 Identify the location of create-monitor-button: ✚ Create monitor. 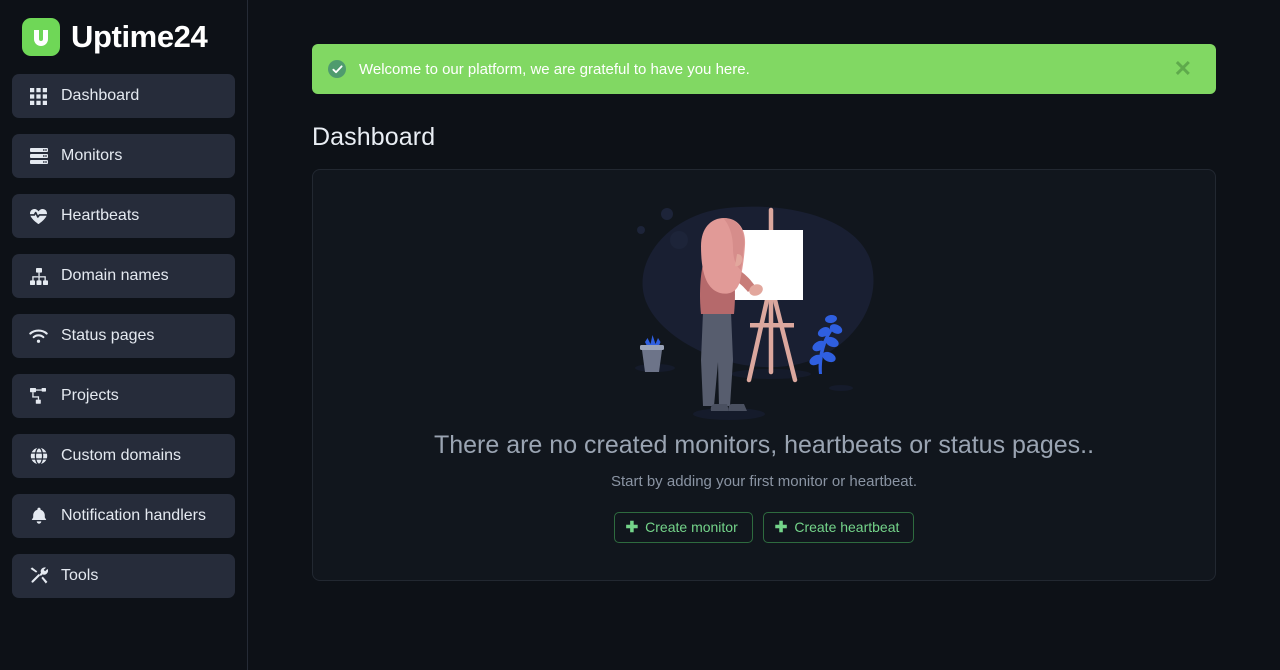
(683, 527).